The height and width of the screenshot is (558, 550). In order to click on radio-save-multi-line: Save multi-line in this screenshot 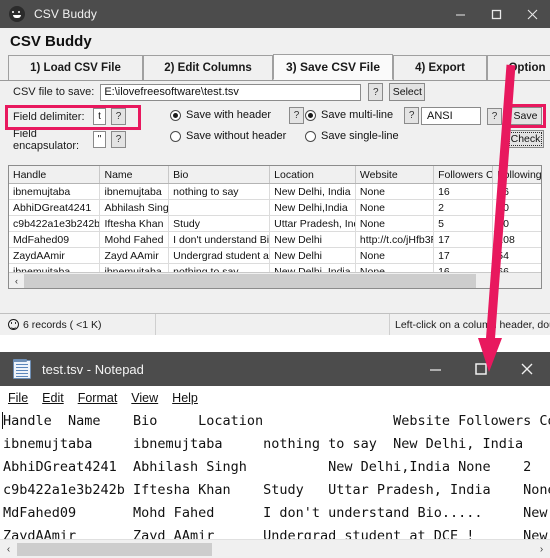, I will do `click(349, 115)`.